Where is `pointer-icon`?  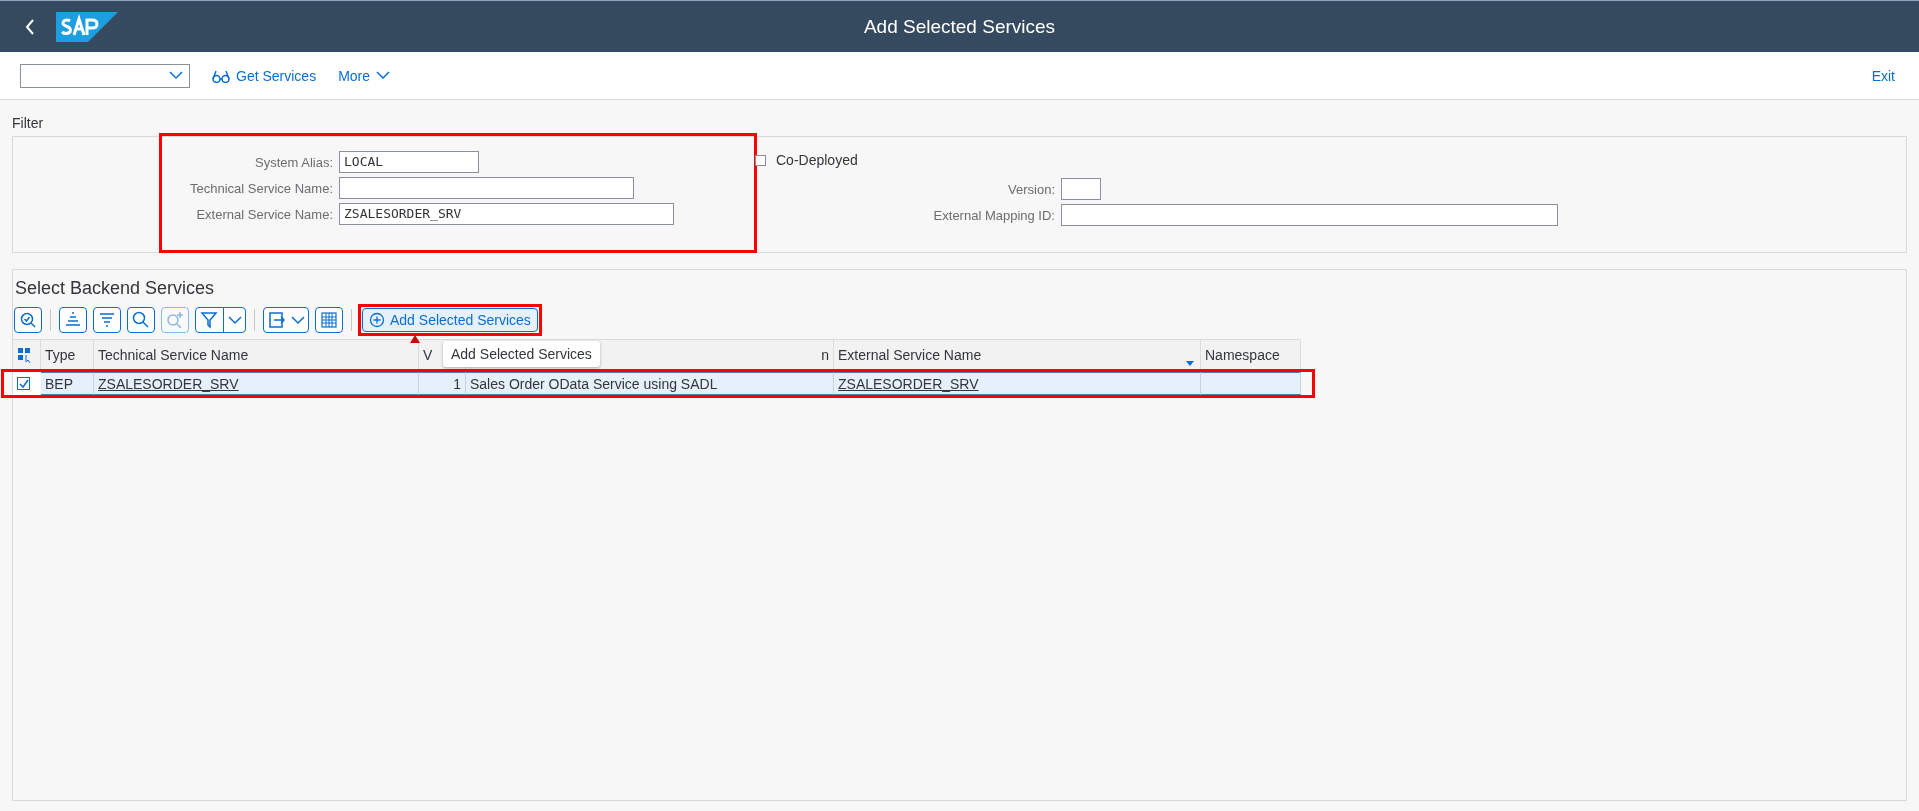 pointer-icon is located at coordinates (415, 339).